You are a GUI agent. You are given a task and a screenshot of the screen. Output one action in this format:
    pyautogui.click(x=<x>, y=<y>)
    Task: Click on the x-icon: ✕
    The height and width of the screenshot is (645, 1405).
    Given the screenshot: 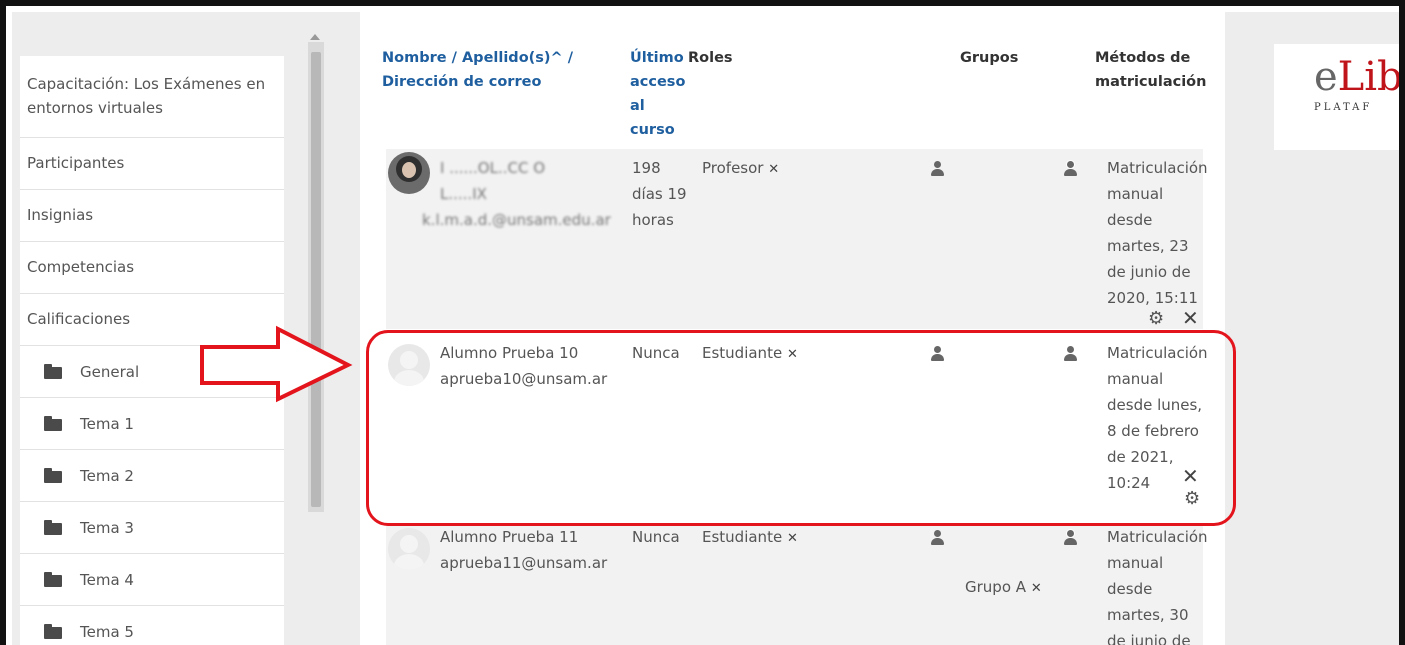 What is the action you would take?
    pyautogui.click(x=1190, y=318)
    